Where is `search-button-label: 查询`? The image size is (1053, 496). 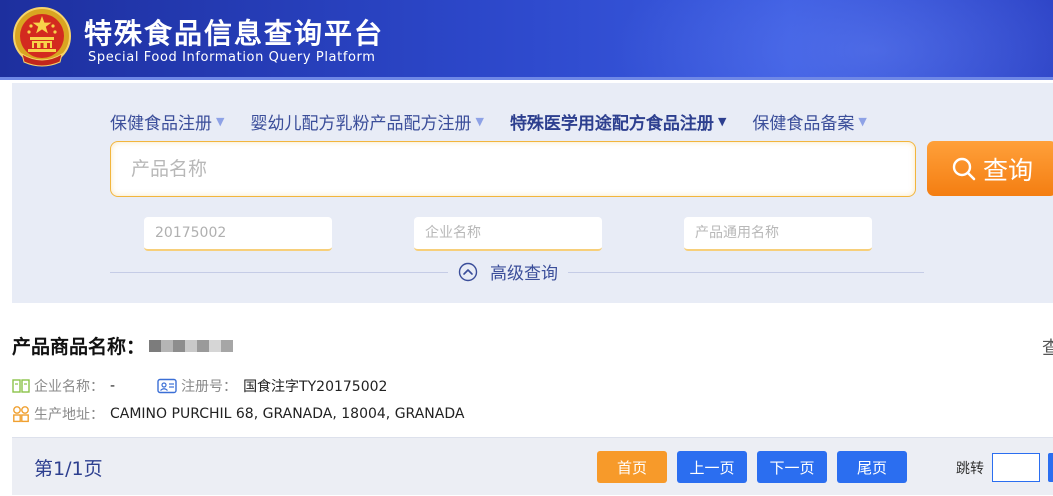
search-button-label: 查询 is located at coordinates (1007, 170).